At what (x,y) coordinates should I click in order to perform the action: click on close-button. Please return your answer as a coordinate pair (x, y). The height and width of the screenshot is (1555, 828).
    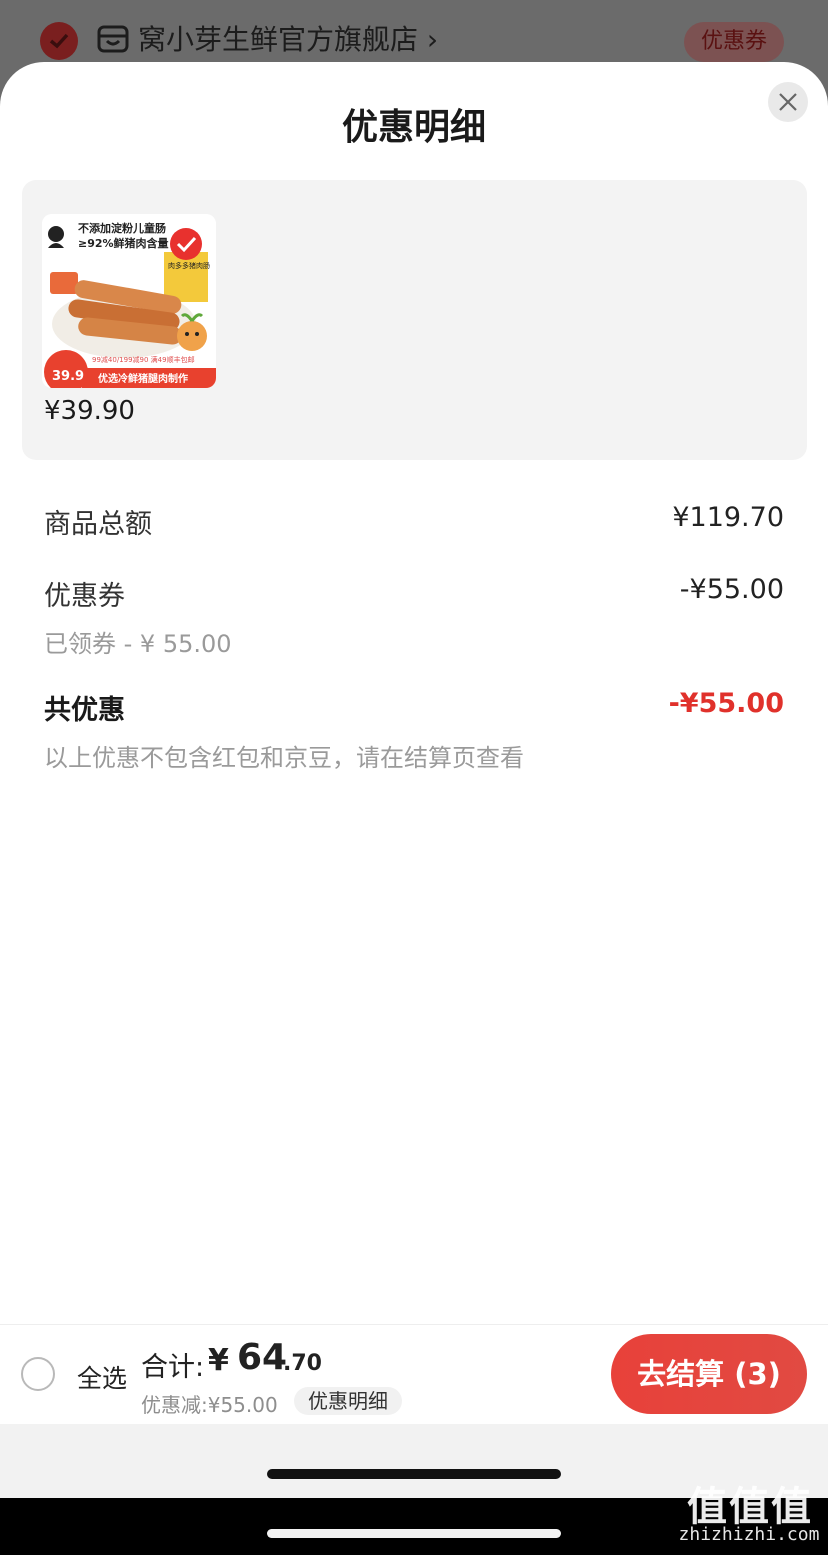
    Looking at the image, I should click on (788, 102).